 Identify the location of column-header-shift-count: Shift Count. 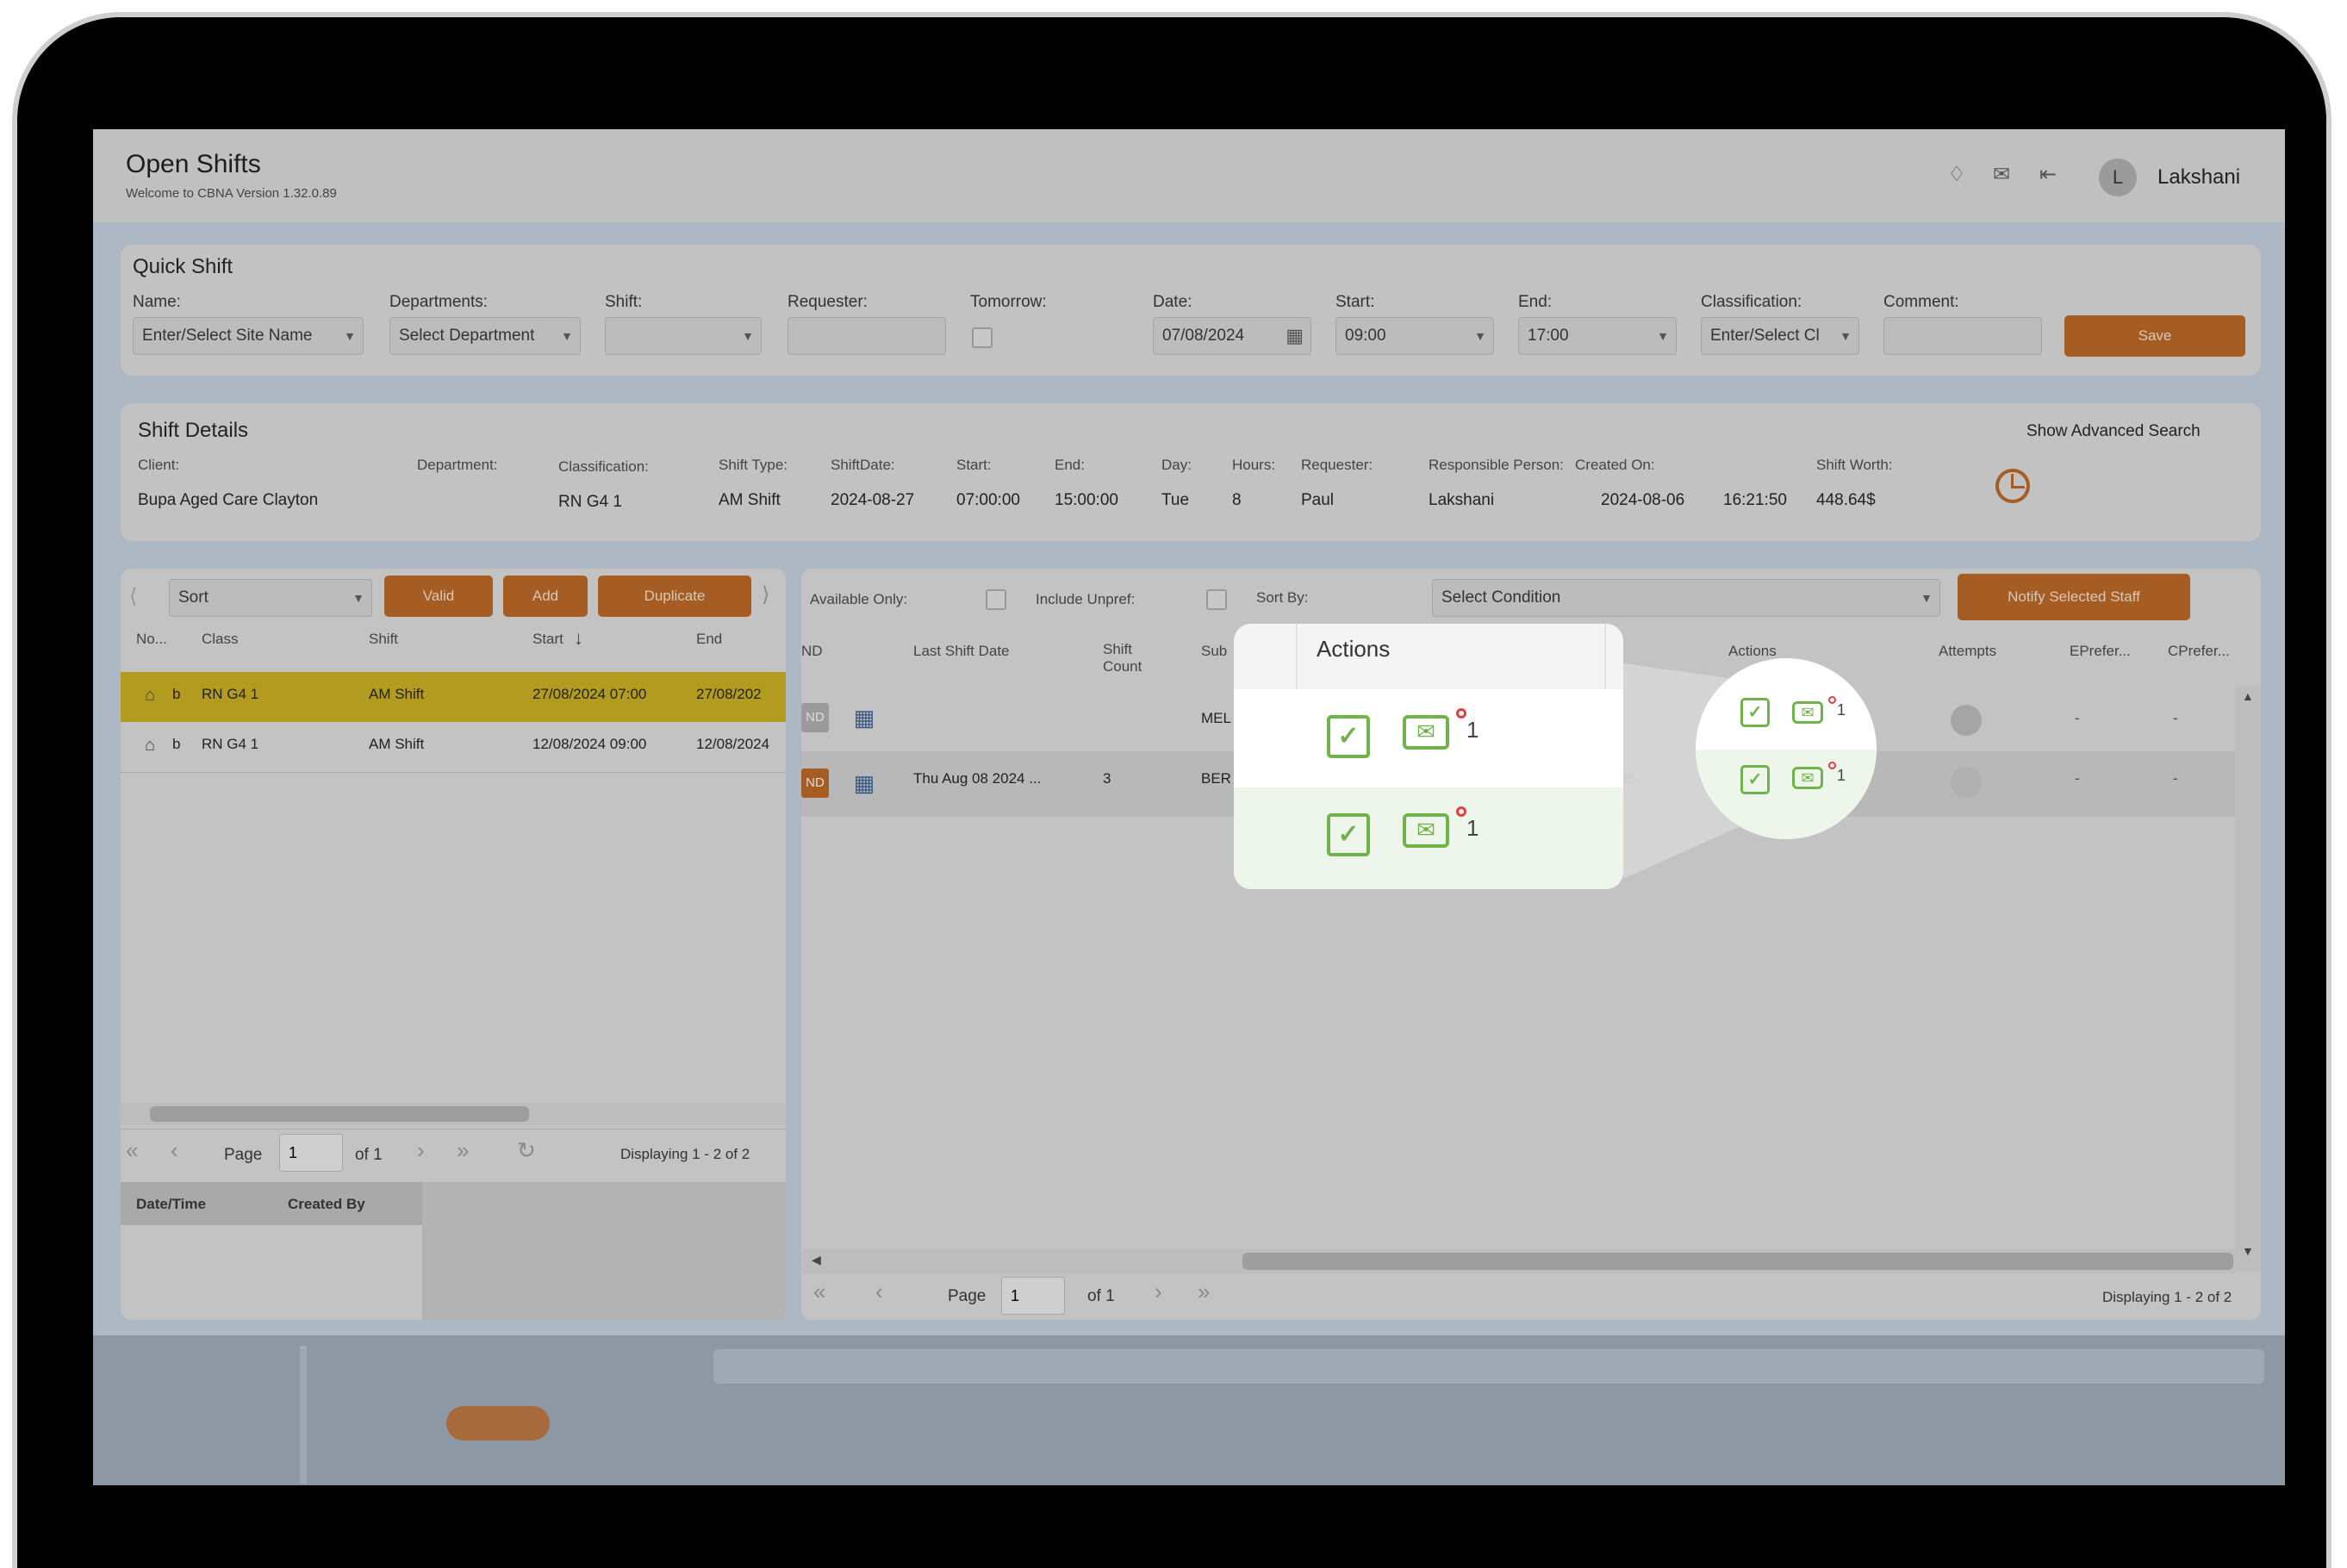
(1133, 658).